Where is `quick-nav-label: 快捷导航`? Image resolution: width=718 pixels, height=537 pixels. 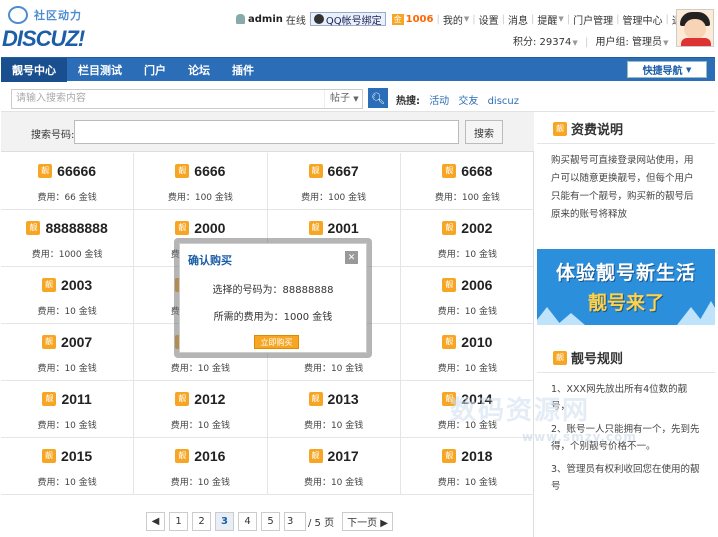
quick-nav-label: 快捷导航 is located at coordinates (662, 71).